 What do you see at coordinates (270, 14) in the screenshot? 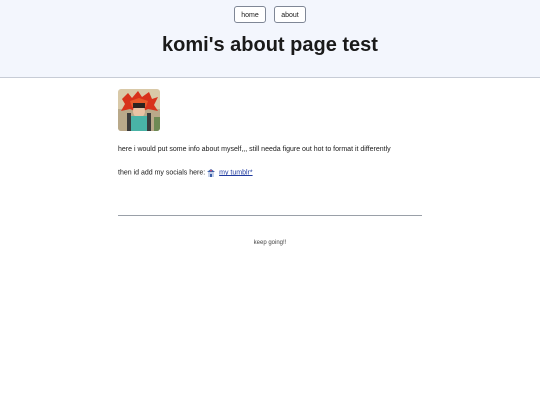
I see `nav-bar: home about` at bounding box center [270, 14].